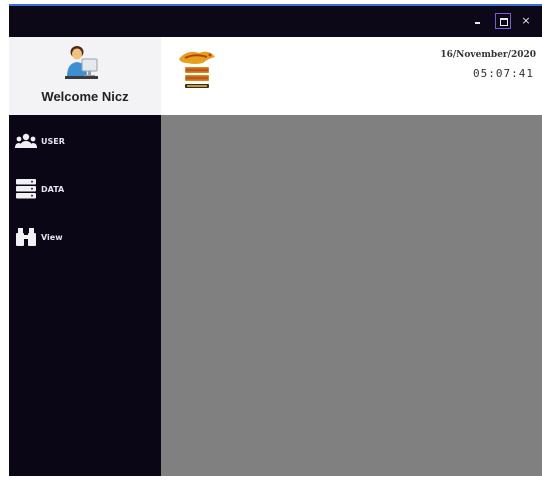 The height and width of the screenshot is (491, 542). I want to click on sidebar-item-label: USER, so click(53, 141).